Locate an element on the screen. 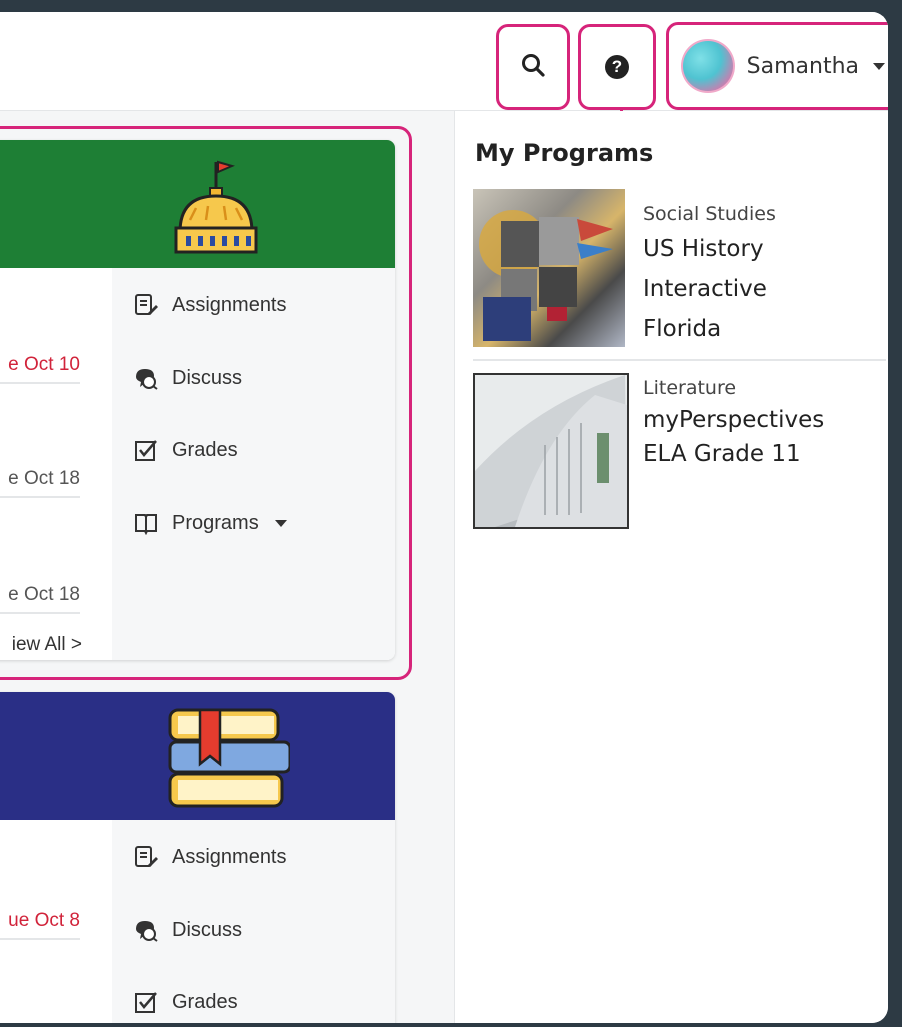 This screenshot has width=902, height=1027. program-subject: Social Studies is located at coordinates (709, 214).